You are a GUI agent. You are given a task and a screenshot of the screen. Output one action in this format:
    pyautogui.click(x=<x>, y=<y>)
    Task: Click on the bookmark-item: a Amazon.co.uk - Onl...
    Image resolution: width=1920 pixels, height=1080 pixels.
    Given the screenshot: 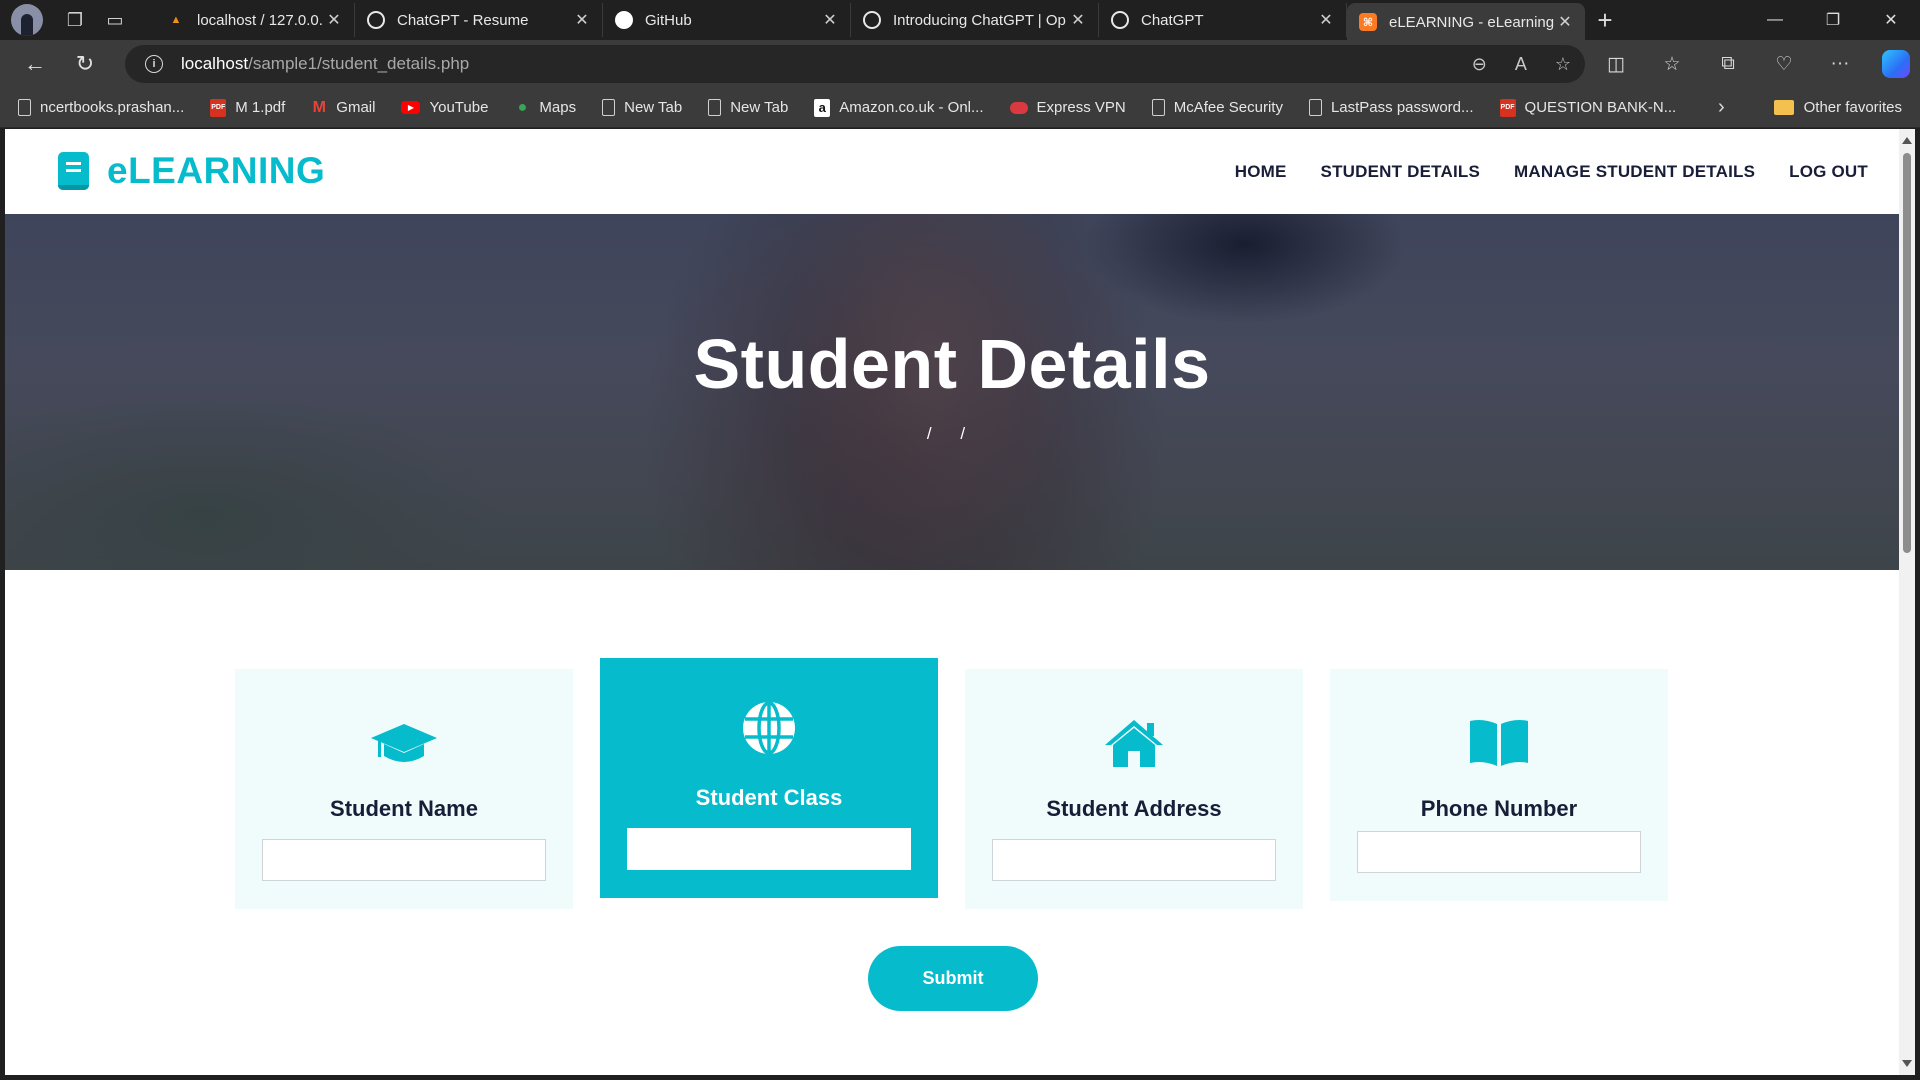 What is the action you would take?
    pyautogui.click(x=899, y=107)
    